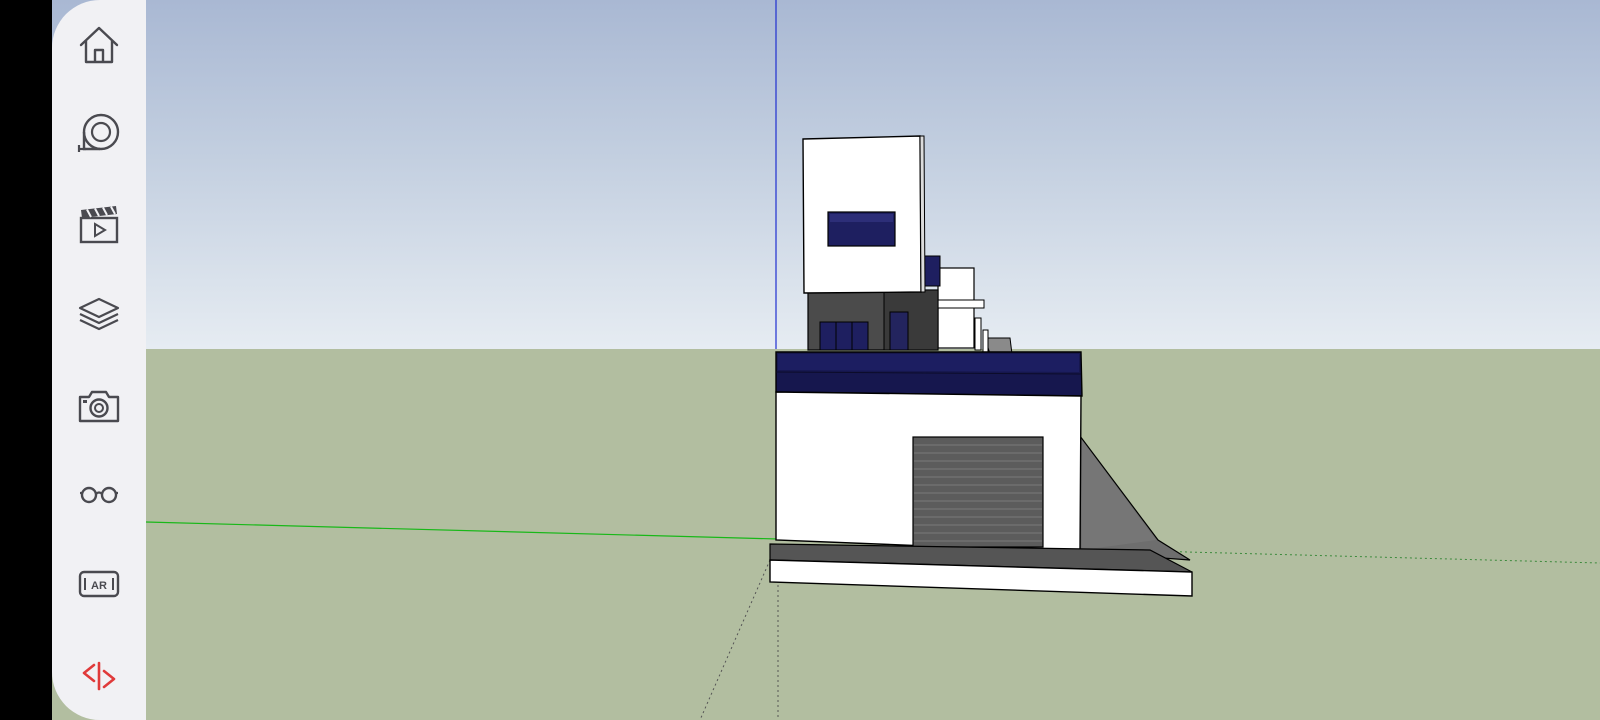  Describe the element at coordinates (961, 304) in the screenshot. I see `rear-box-ledge` at that location.